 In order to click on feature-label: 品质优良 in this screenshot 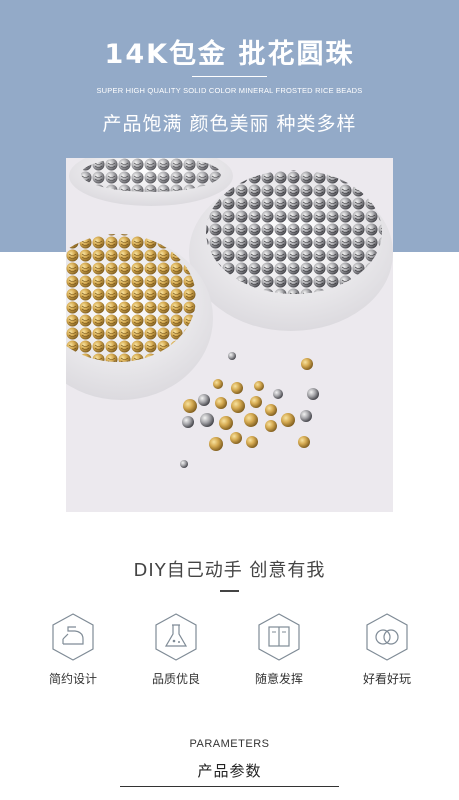, I will do `click(175, 679)`.